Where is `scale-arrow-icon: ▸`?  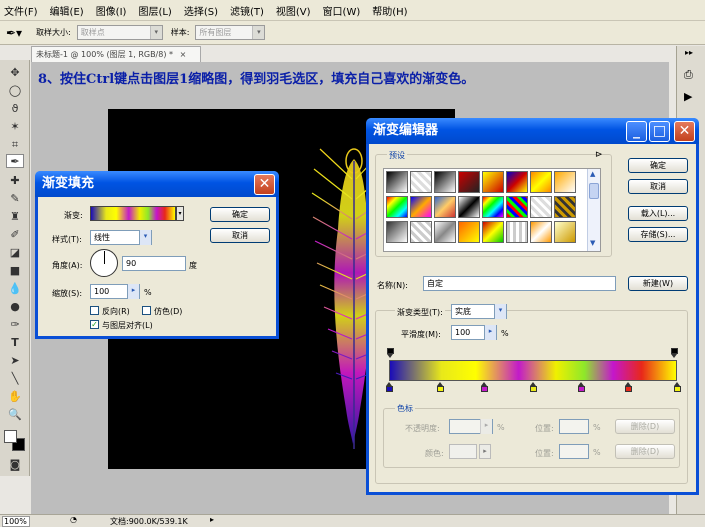
scale-arrow-icon: ▸ is located at coordinates (133, 291).